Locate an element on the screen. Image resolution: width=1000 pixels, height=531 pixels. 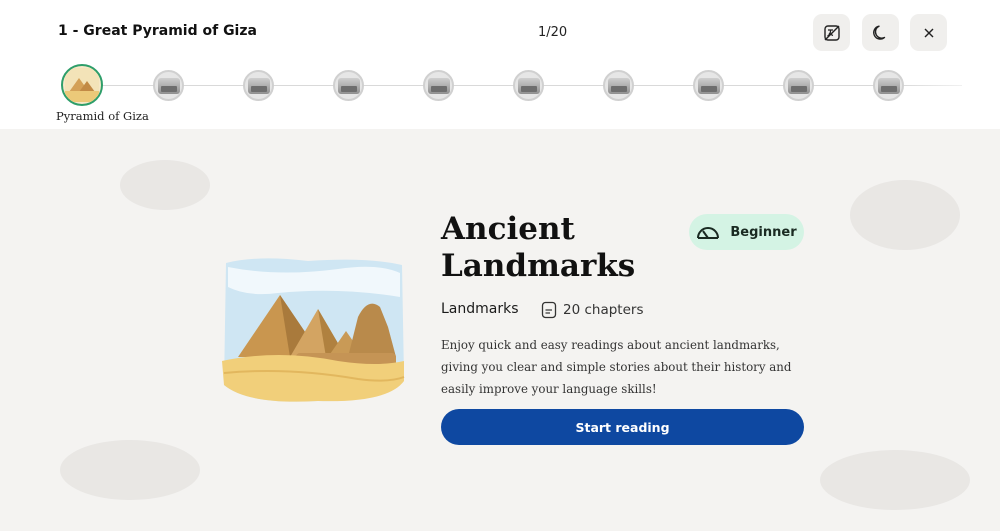
timeline-active-label: Pyramid of Giza is located at coordinates (102, 116).